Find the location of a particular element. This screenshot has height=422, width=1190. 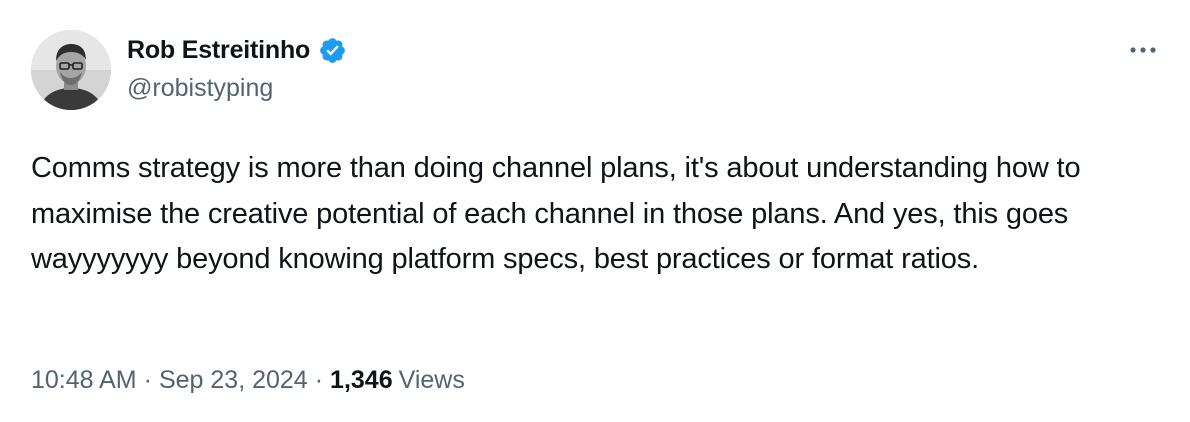

author-display-name: Rob Estreitinho is located at coordinates (218, 50).